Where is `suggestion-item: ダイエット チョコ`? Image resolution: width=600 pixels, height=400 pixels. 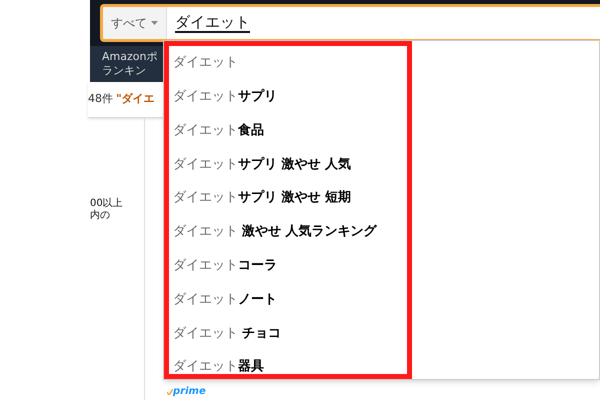 suggestion-item: ダイエット チョコ is located at coordinates (288, 333).